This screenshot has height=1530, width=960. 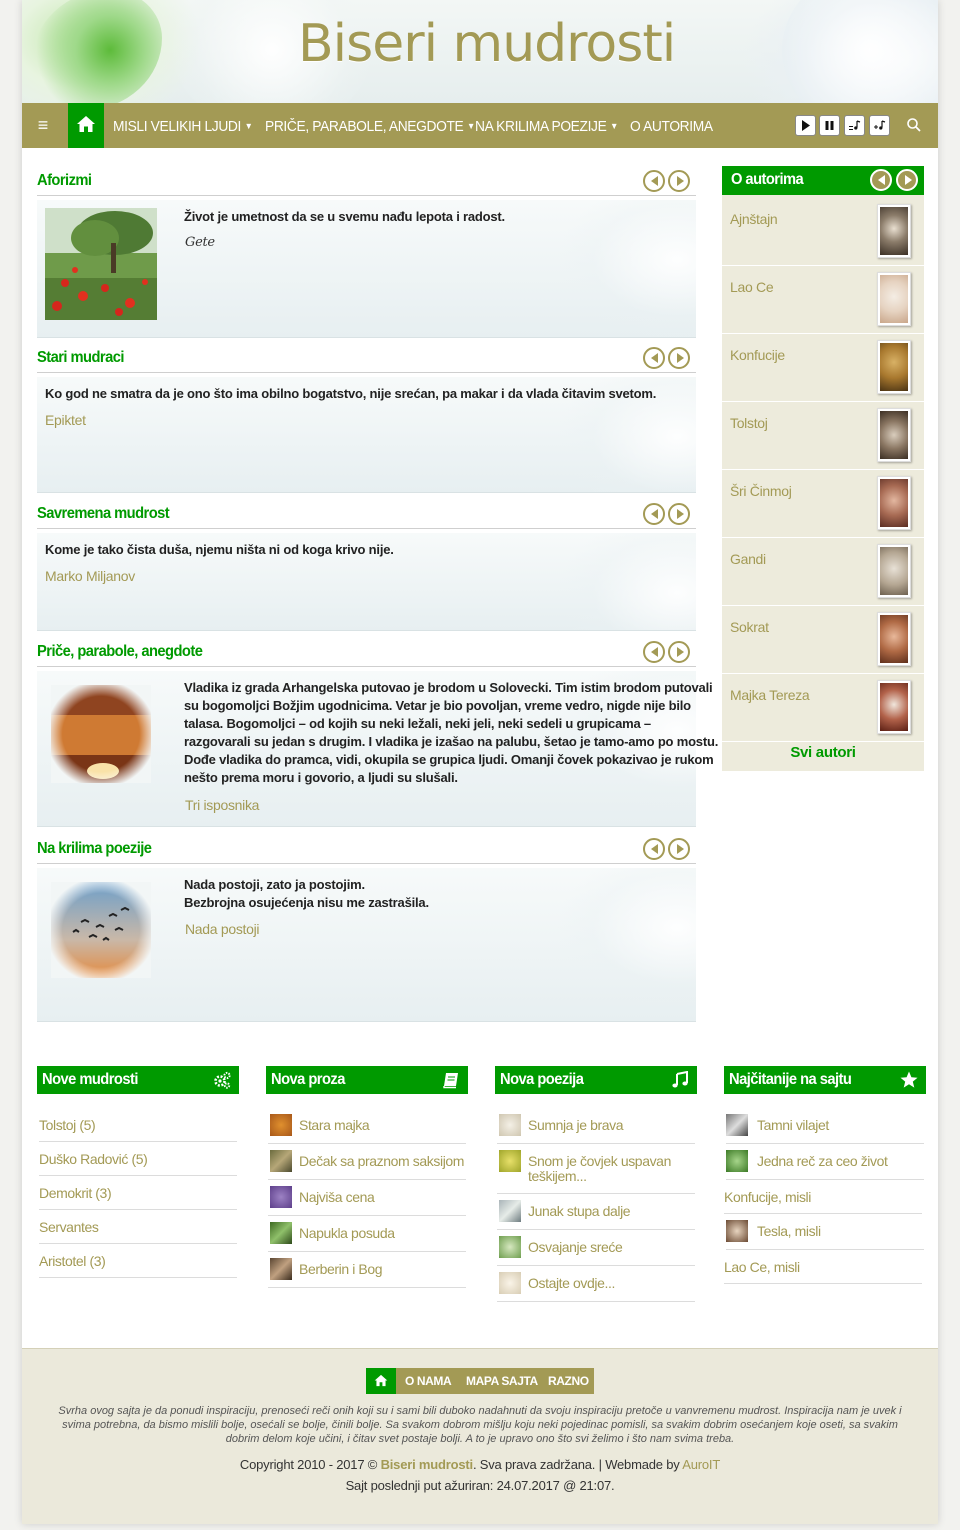 What do you see at coordinates (596, 1127) in the screenshot?
I see `list-item: Sumnja je brava` at bounding box center [596, 1127].